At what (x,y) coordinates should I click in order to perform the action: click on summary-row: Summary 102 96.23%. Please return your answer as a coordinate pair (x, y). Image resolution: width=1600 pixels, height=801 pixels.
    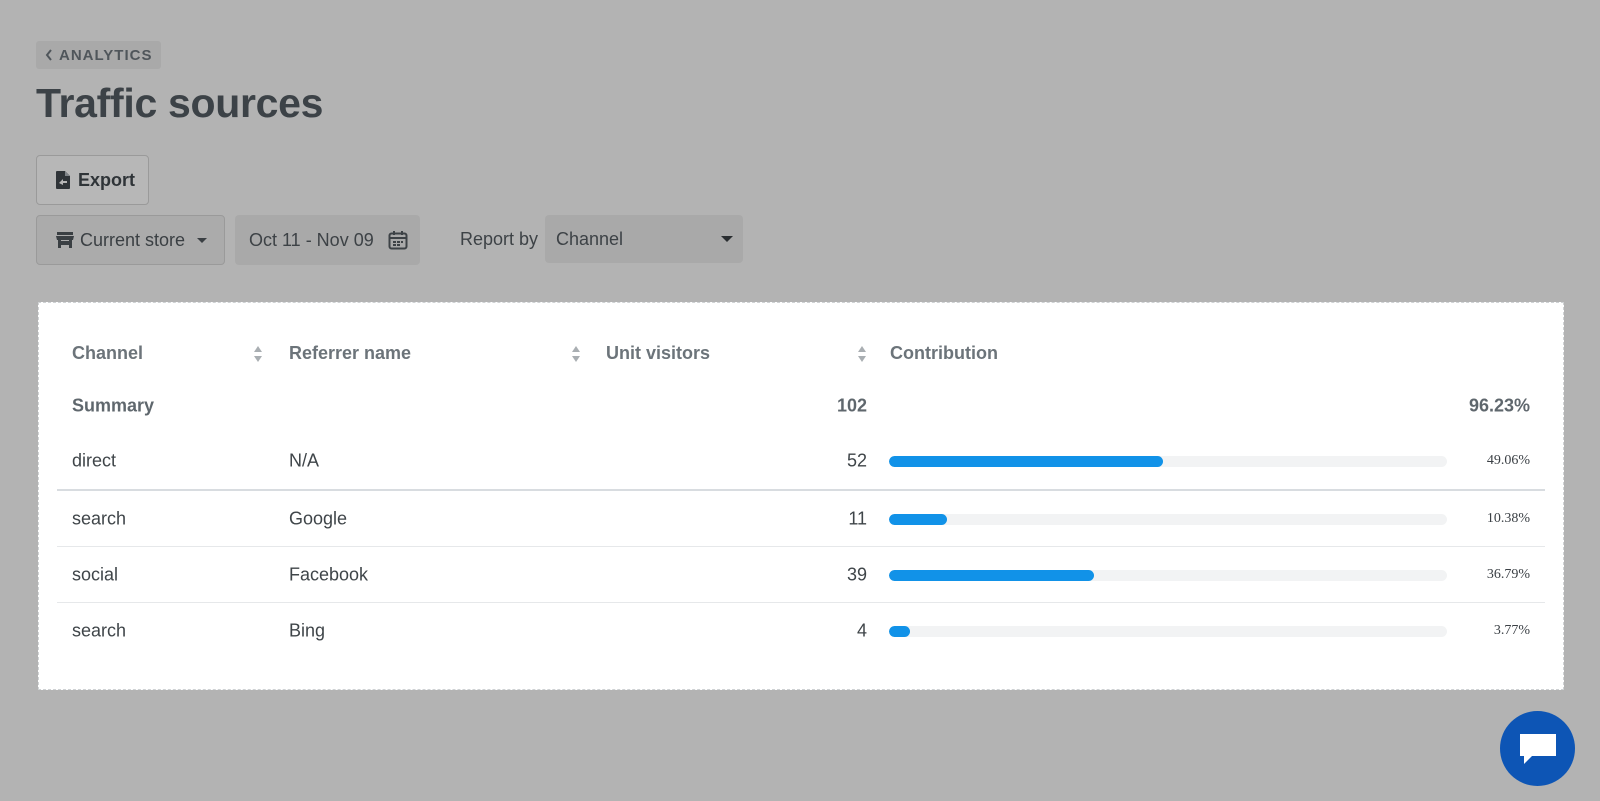
    Looking at the image, I should click on (801, 406).